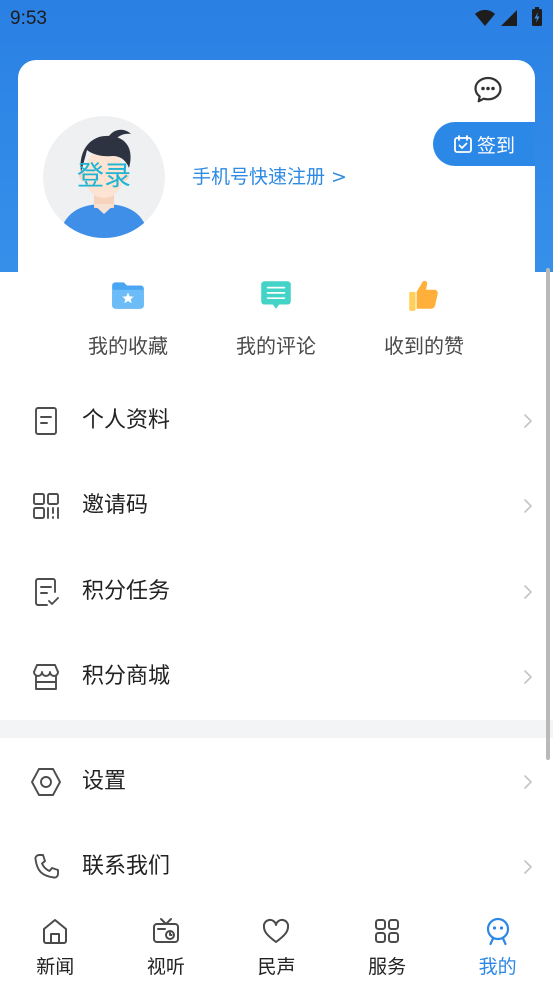 The width and height of the screenshot is (553, 984). Describe the element at coordinates (496, 145) in the screenshot. I see `checkin-label: 签到` at that location.